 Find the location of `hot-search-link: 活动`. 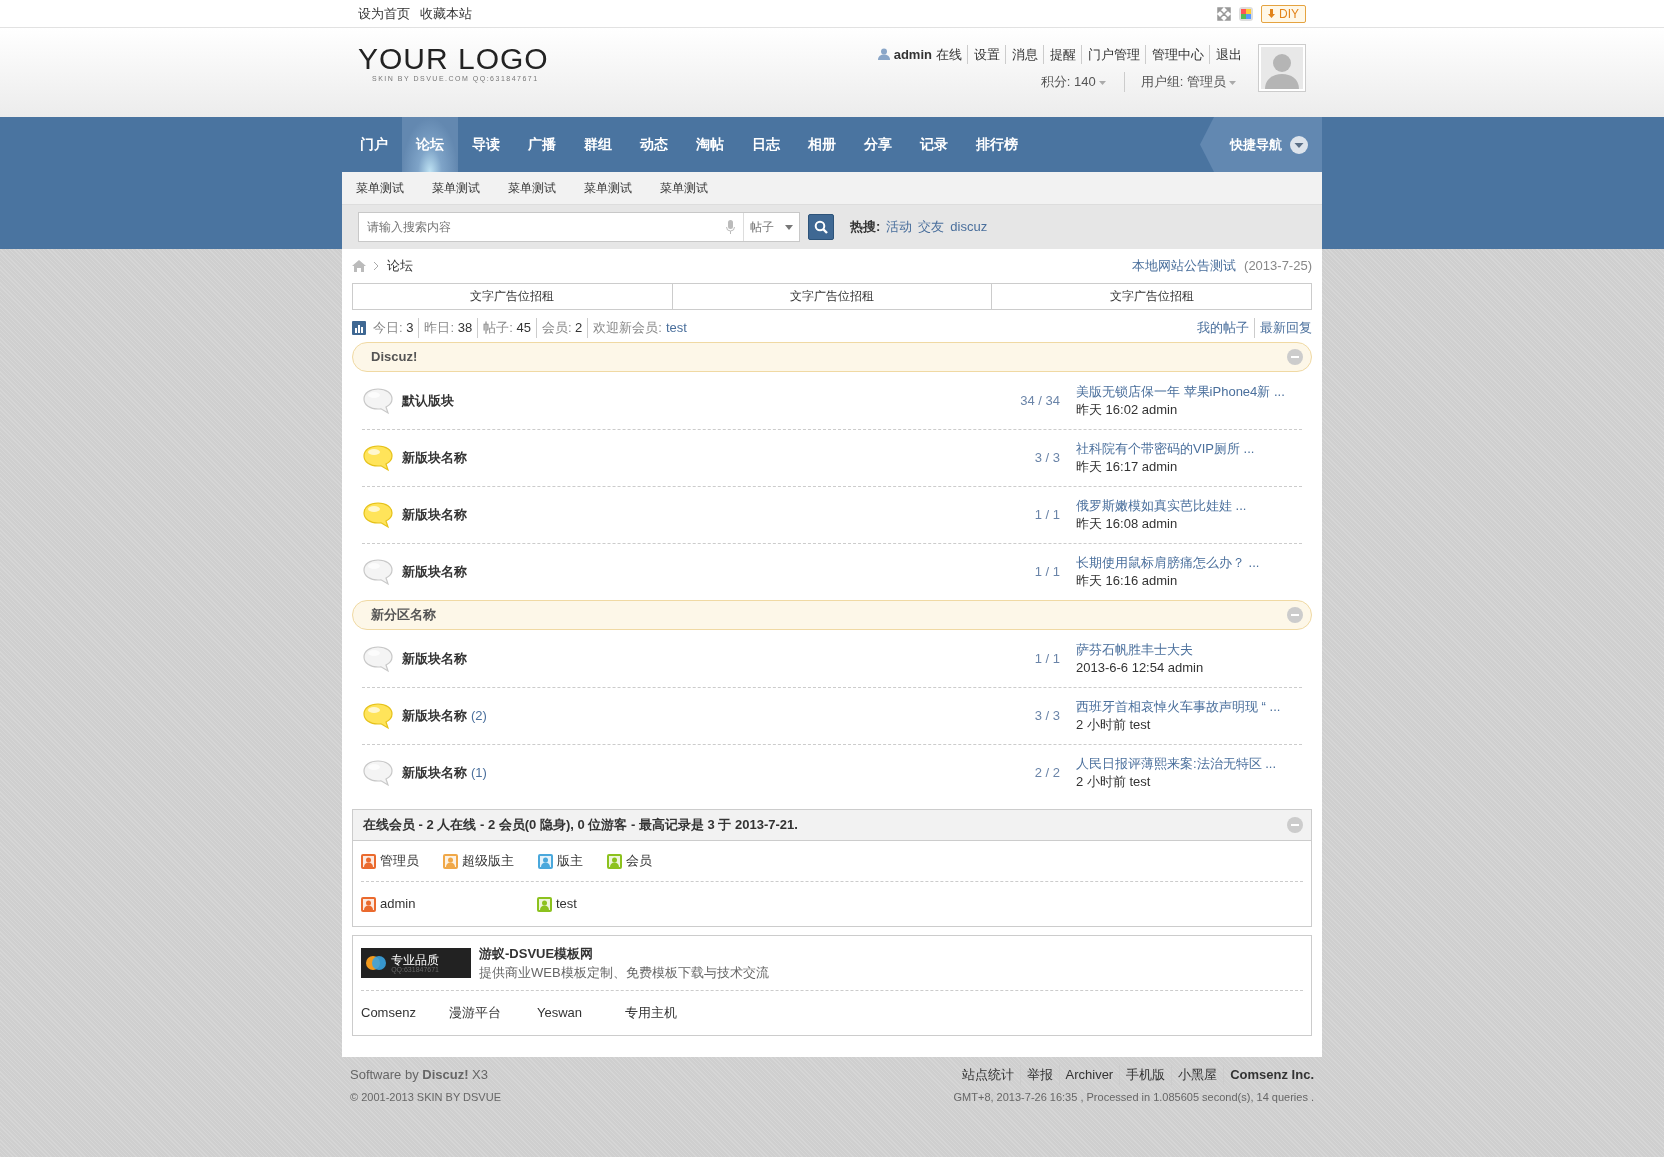

hot-search-link: 活动 is located at coordinates (899, 227).